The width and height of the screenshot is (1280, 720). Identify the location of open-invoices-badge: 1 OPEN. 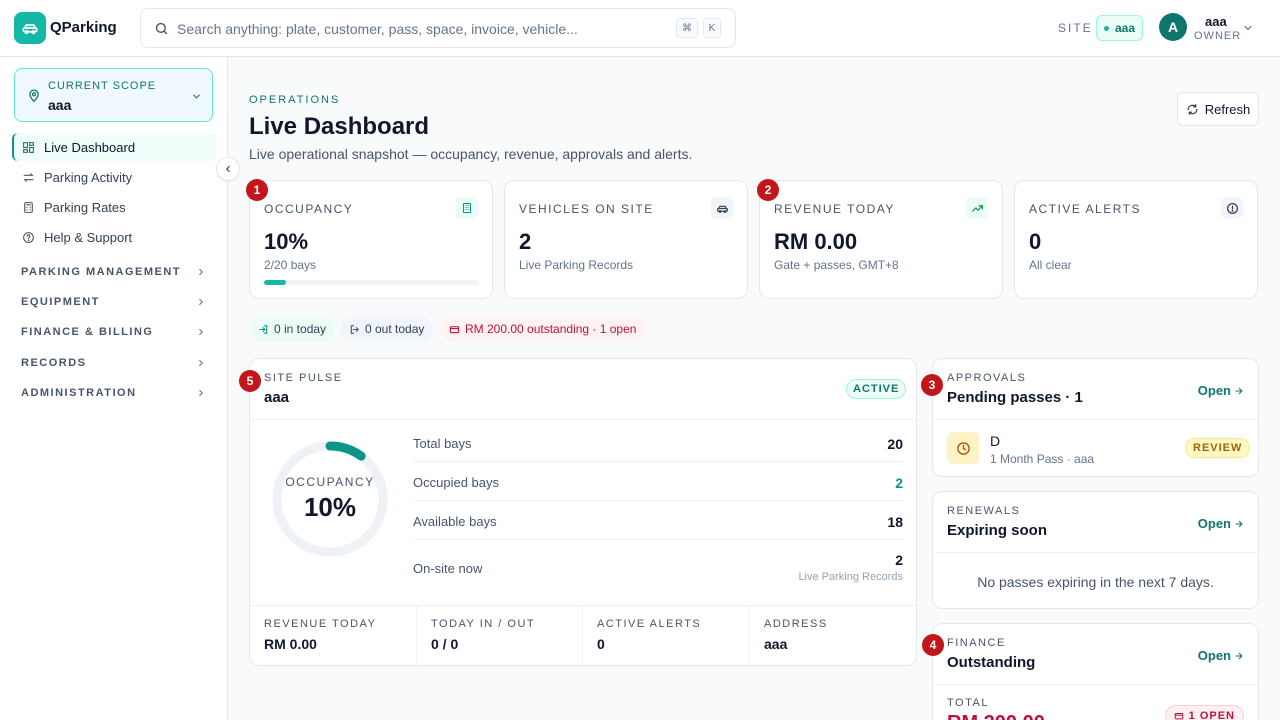
(1204, 712).